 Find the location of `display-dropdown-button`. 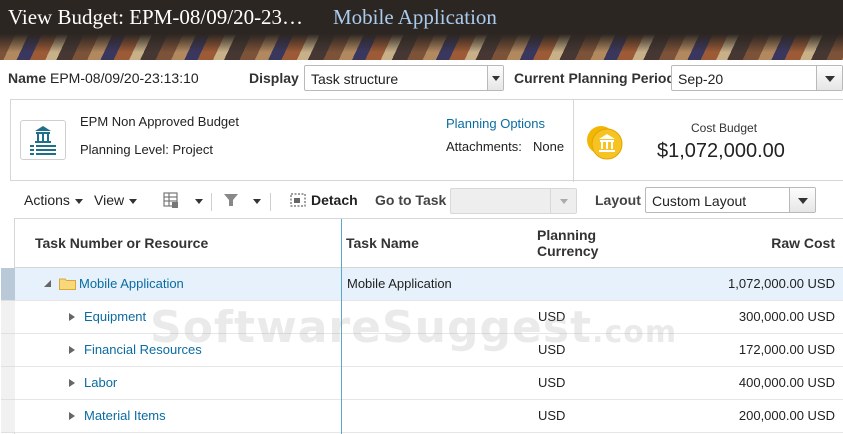

display-dropdown-button is located at coordinates (495, 78).